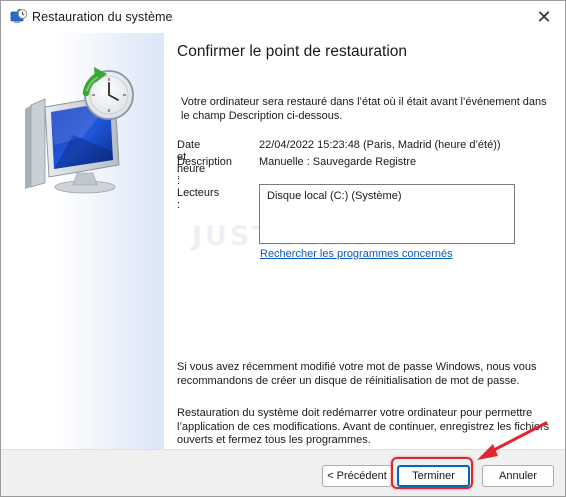 This screenshot has height=497, width=566. I want to click on affected-programs-link: Rechercher les programmes concernés, so click(356, 254).